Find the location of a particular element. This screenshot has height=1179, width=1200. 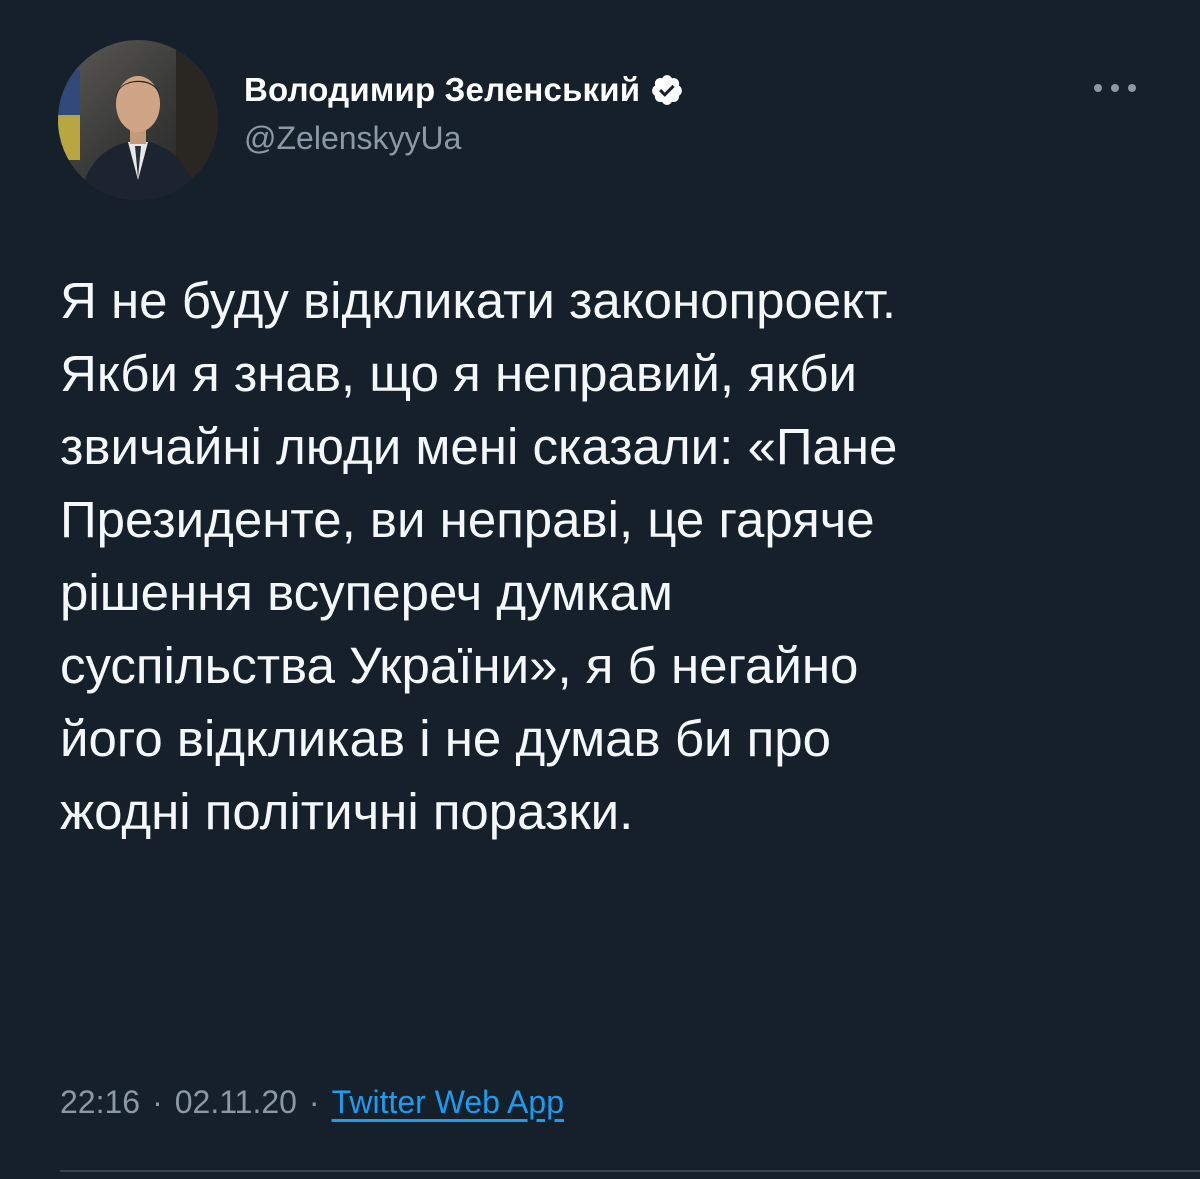

tweet-text-line: Якби я знав, що я неправий, якби is located at coordinates (458, 373).